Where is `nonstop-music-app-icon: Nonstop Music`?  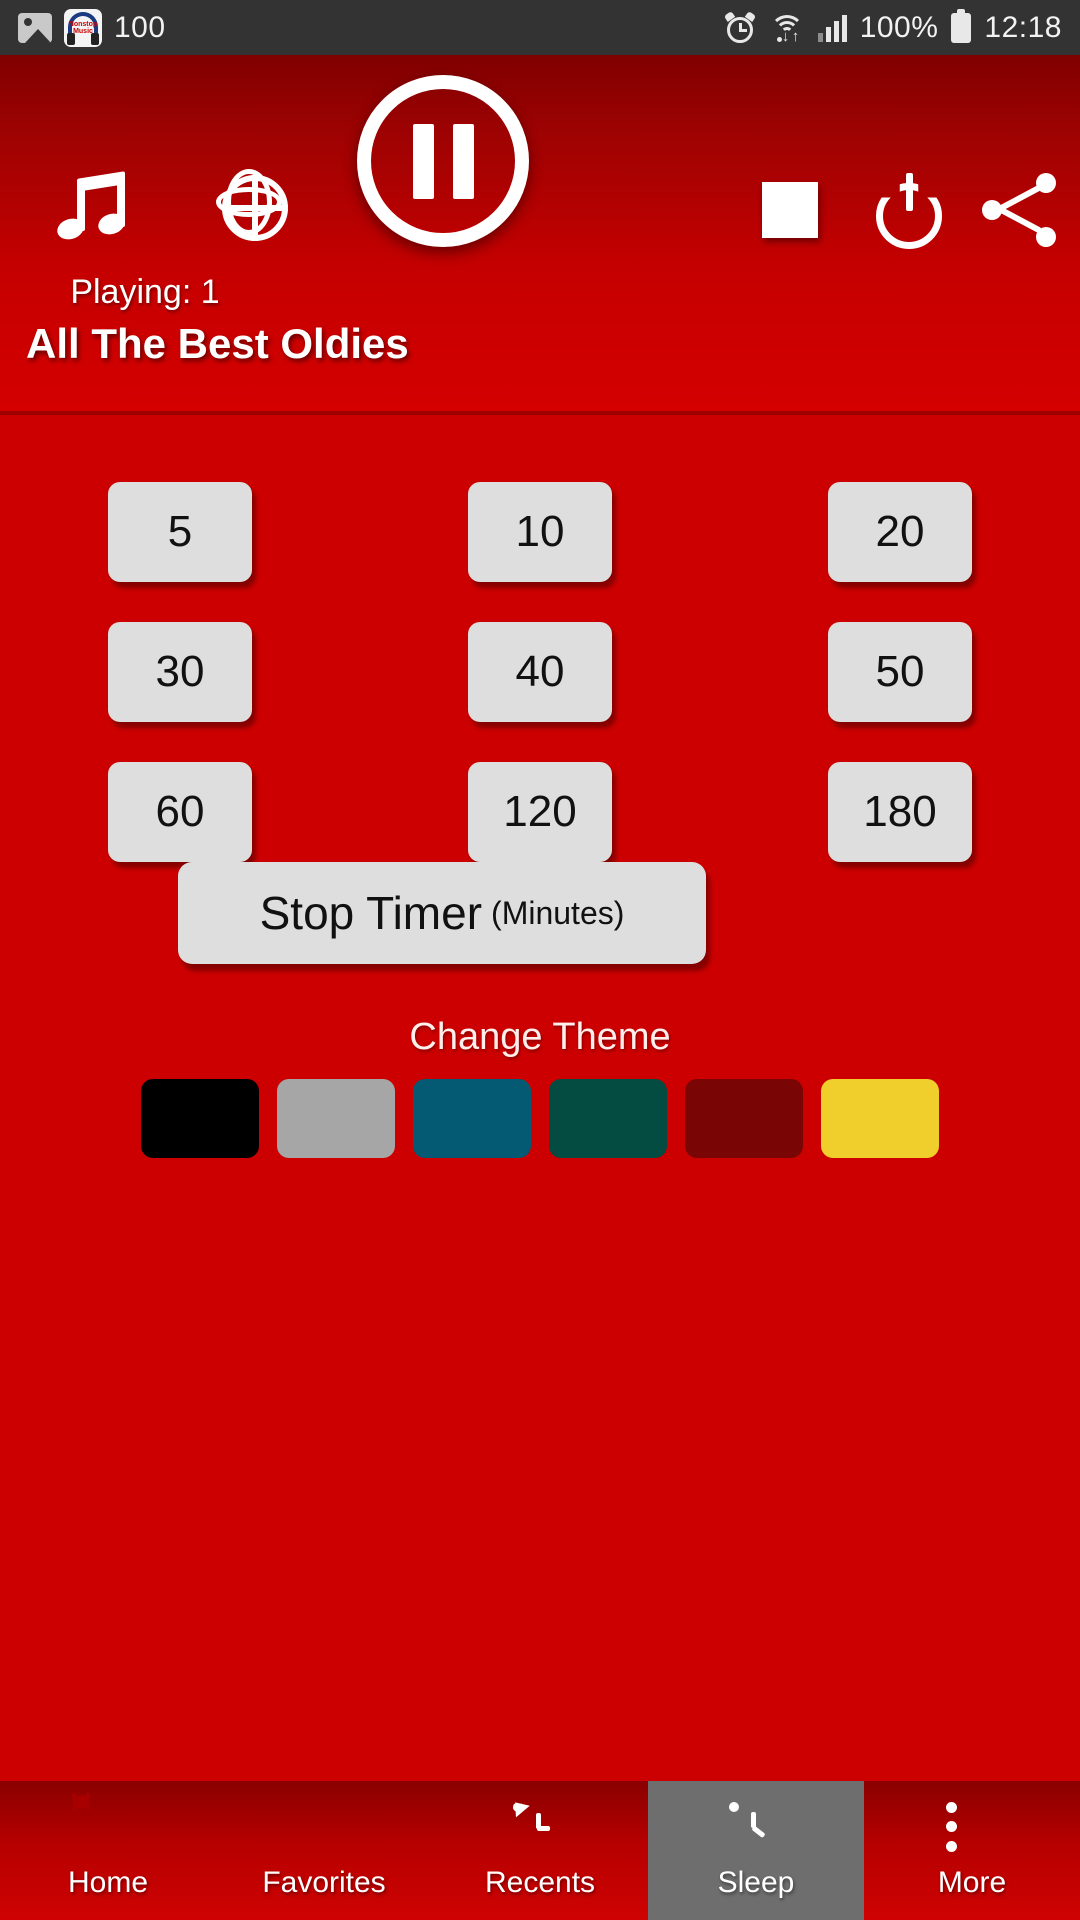 nonstop-music-app-icon: Nonstop Music is located at coordinates (83, 27).